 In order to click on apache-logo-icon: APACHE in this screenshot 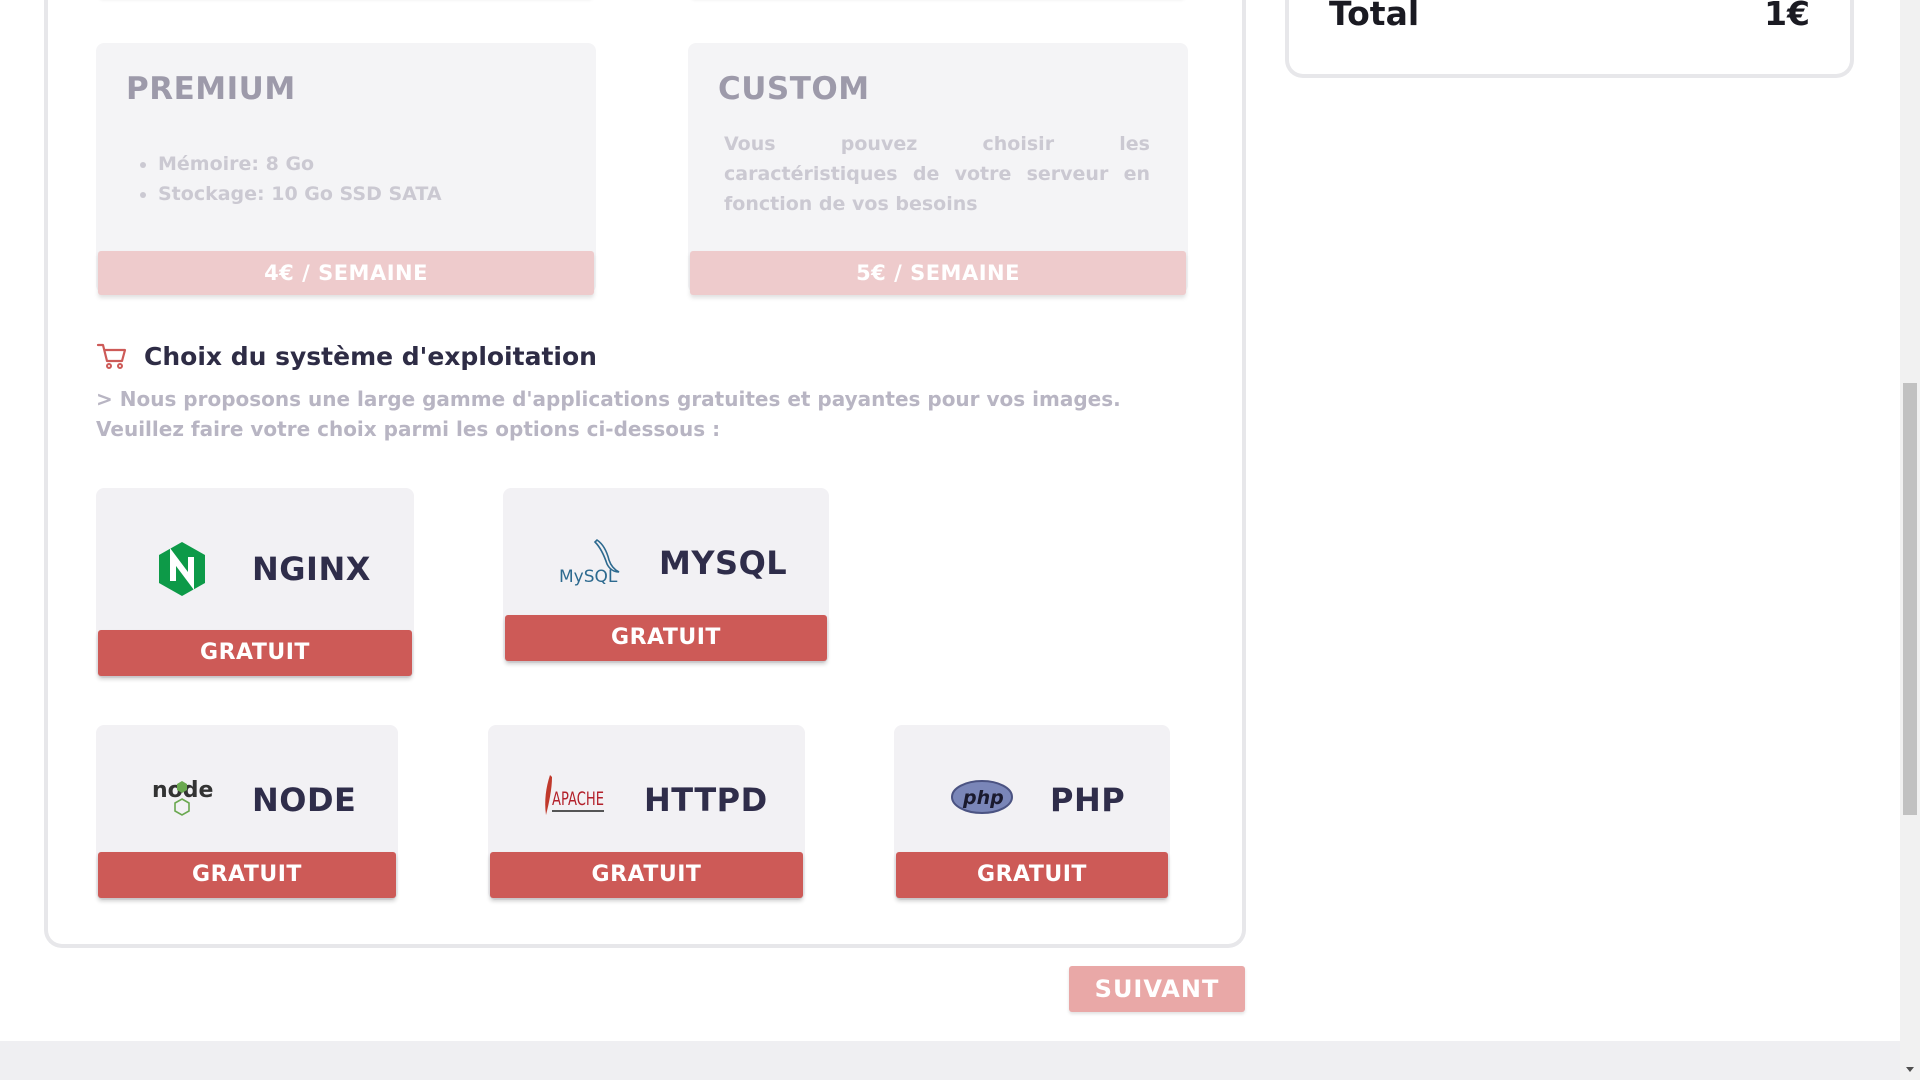, I will do `click(574, 795)`.